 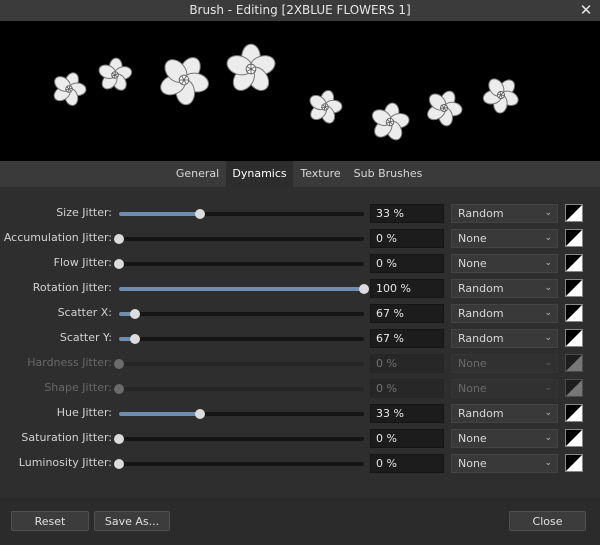 What do you see at coordinates (300, 521) in the screenshot?
I see `dialog-footer: Reset Save As... Close` at bounding box center [300, 521].